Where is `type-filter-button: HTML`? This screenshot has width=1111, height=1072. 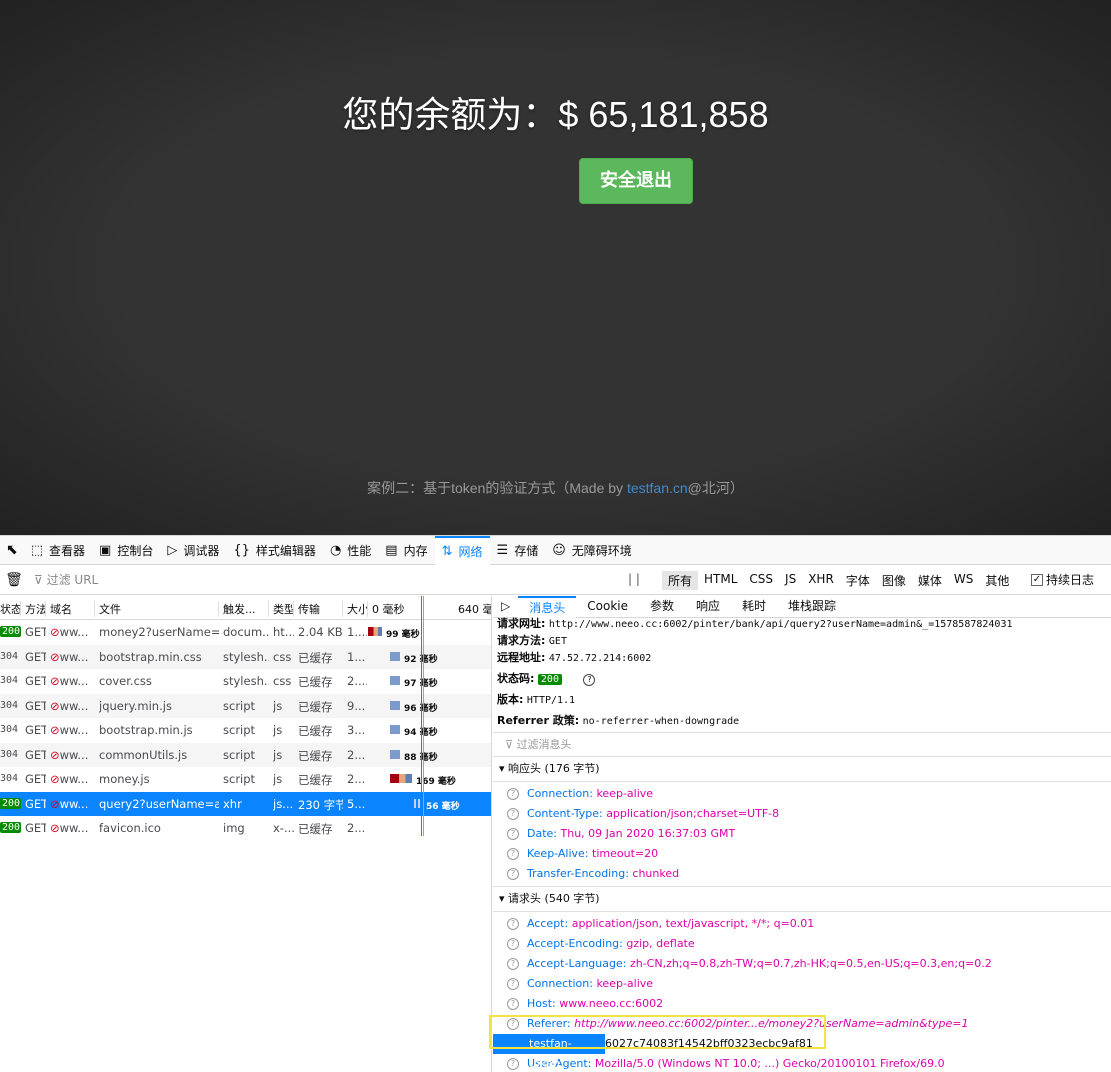 type-filter-button: HTML is located at coordinates (720, 580).